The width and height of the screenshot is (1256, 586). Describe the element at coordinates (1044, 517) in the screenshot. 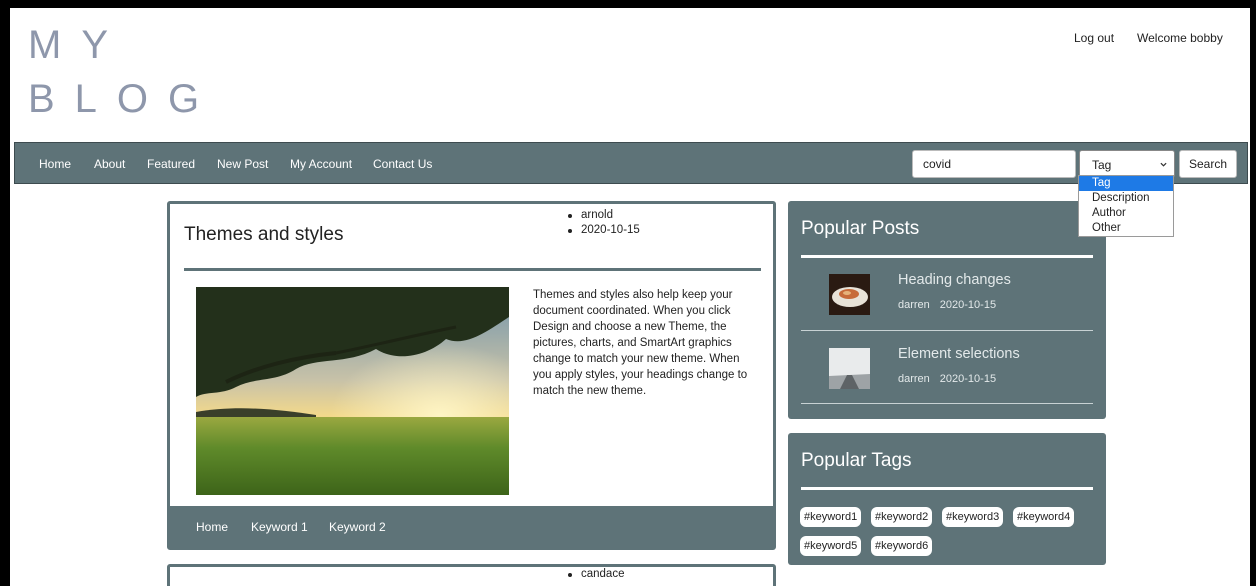

I see `tag-keyword4: #keyword4` at that location.